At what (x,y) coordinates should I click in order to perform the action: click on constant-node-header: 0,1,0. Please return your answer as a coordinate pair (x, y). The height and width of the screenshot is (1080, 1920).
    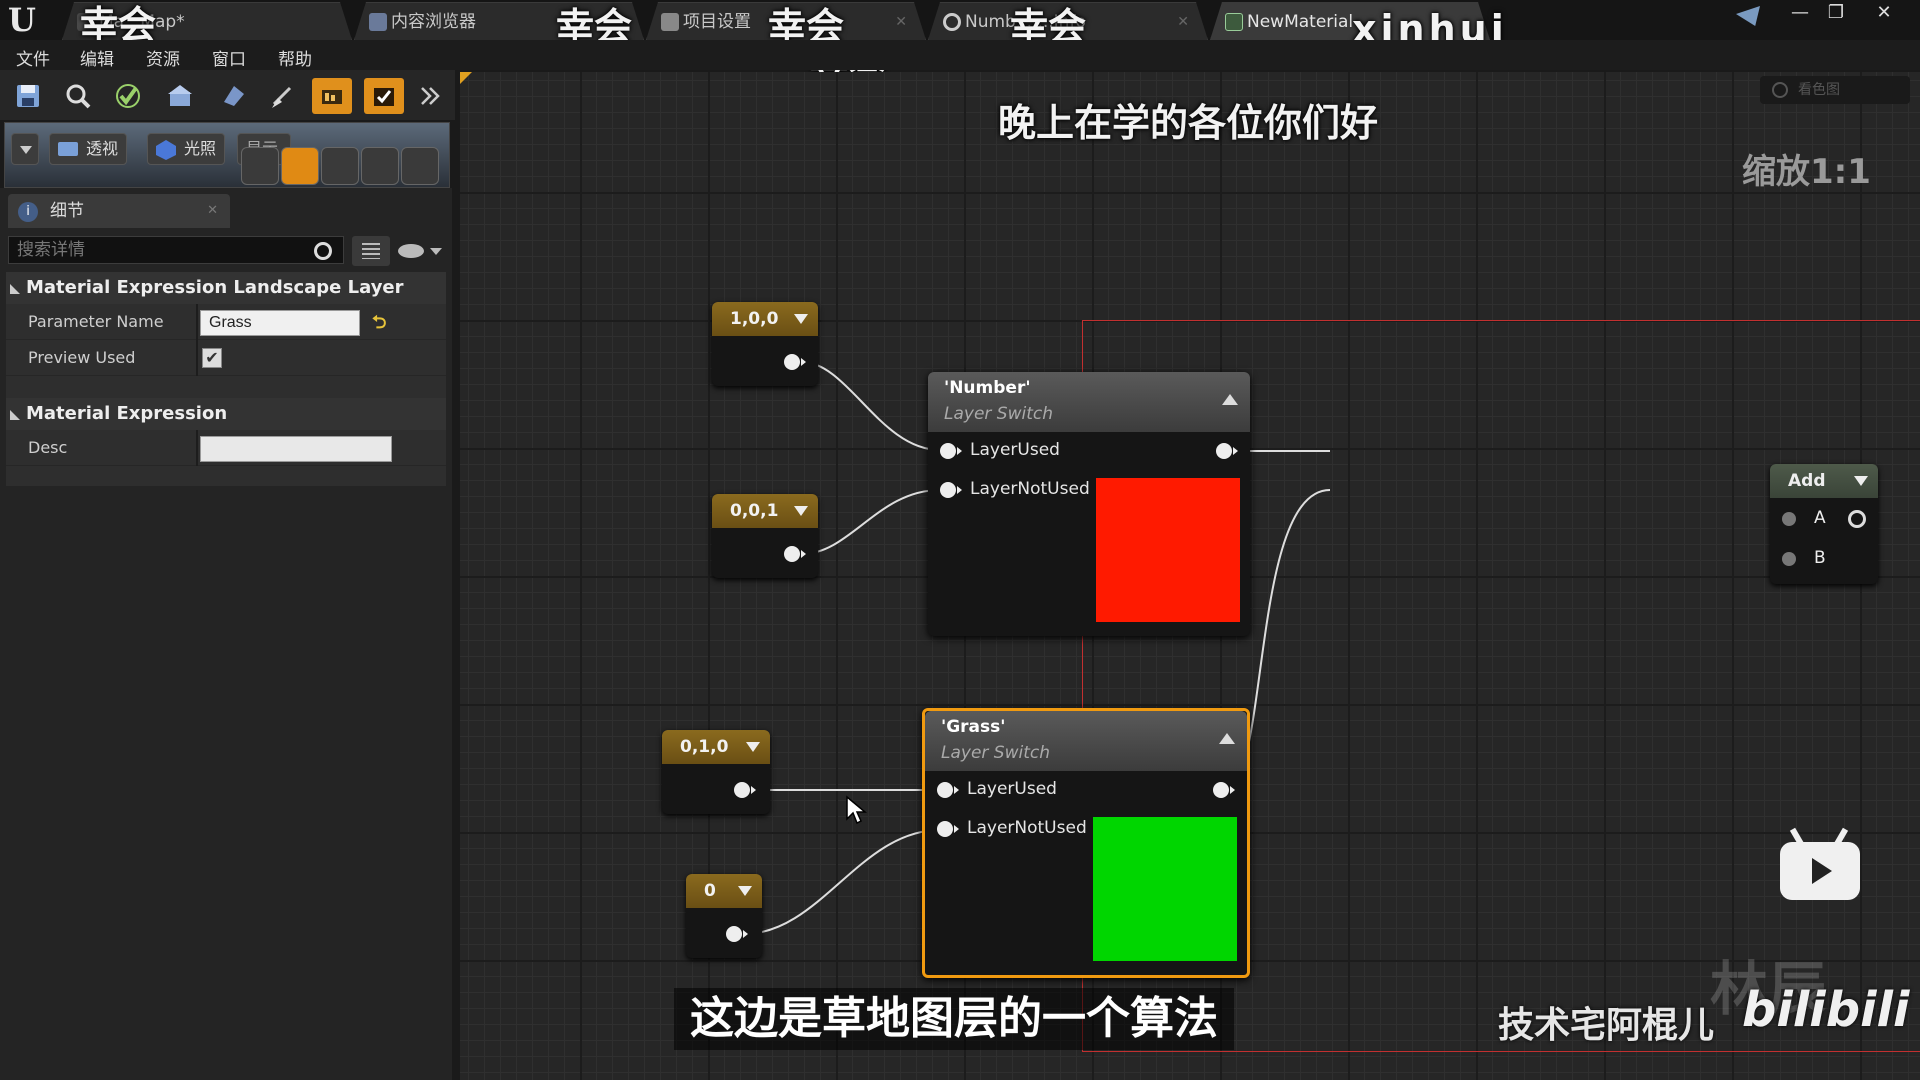
    Looking at the image, I should click on (716, 747).